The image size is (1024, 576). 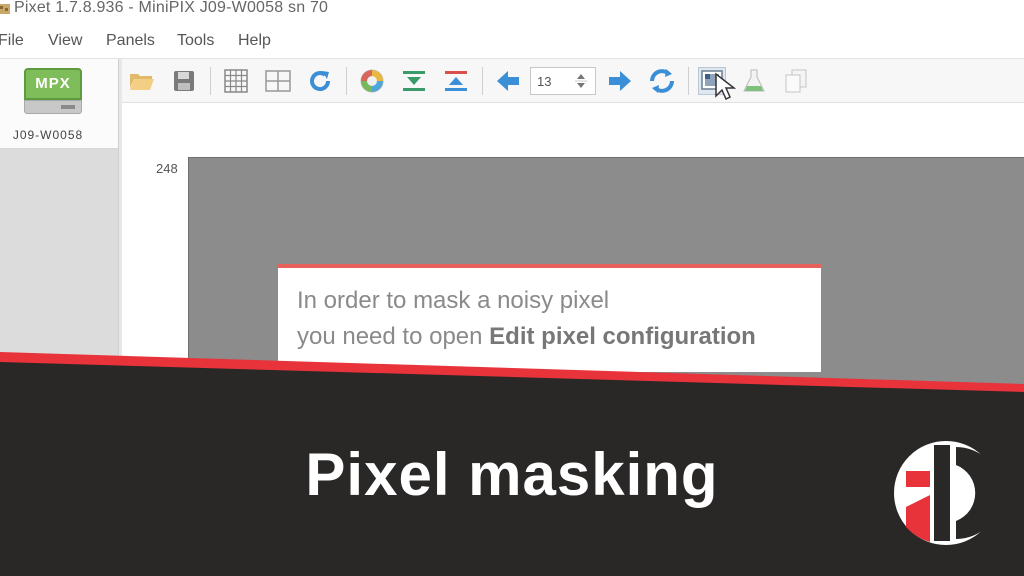 I want to click on device-panel-empty, so click(x=59, y=264).